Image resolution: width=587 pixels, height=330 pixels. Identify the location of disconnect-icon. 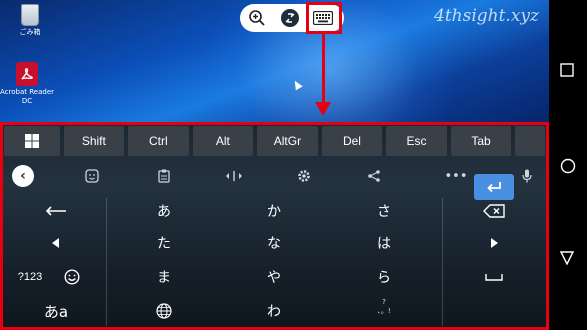
(289, 18).